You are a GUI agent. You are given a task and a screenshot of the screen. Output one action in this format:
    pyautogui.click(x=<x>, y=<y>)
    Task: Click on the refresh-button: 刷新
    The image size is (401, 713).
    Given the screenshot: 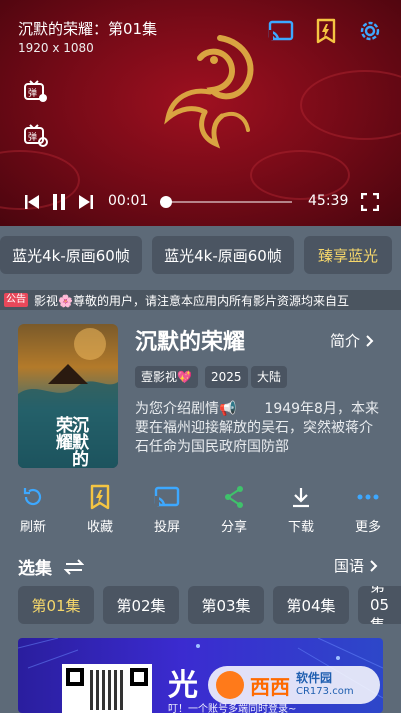 What is the action you would take?
    pyautogui.click(x=33, y=509)
    